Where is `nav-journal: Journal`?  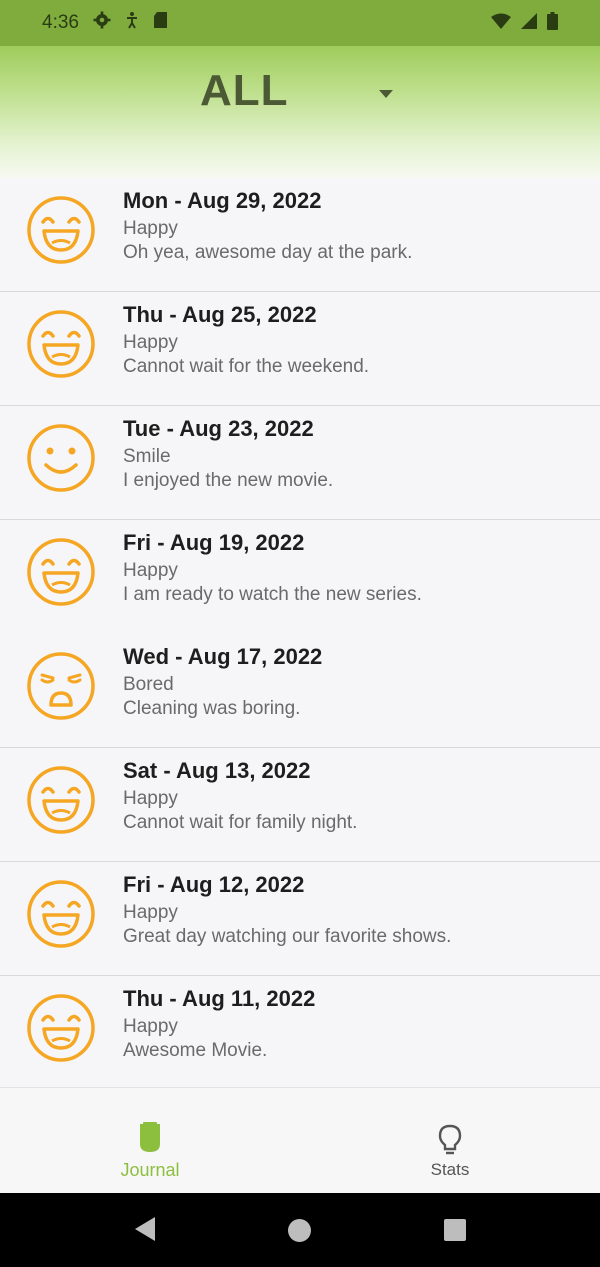 nav-journal: Journal is located at coordinates (150, 1141).